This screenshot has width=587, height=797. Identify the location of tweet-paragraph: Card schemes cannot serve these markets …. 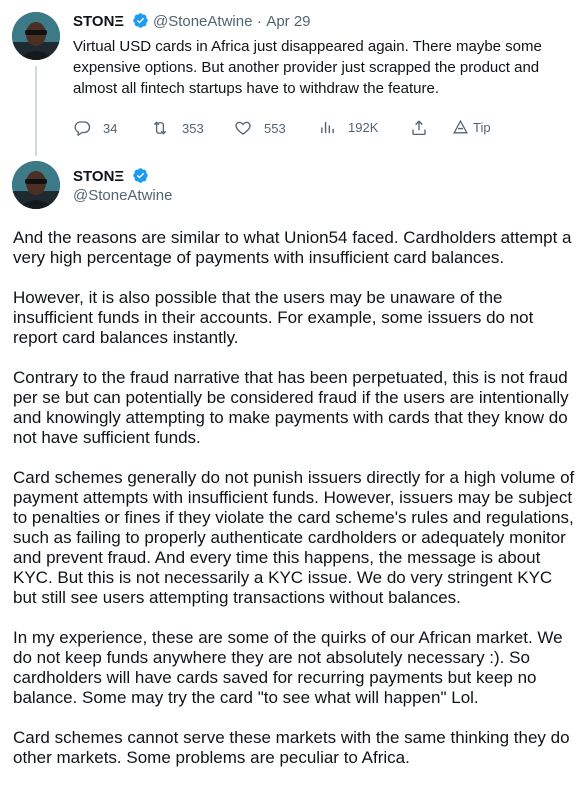
(291, 747).